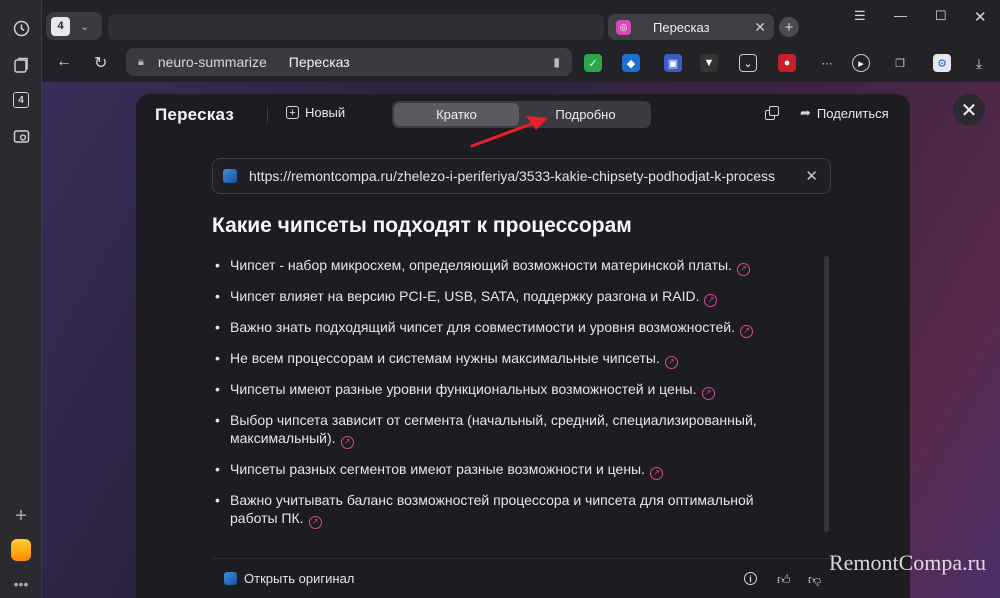  Describe the element at coordinates (299, 578) in the screenshot. I see `open-original-label: Открыть оригинал` at that location.